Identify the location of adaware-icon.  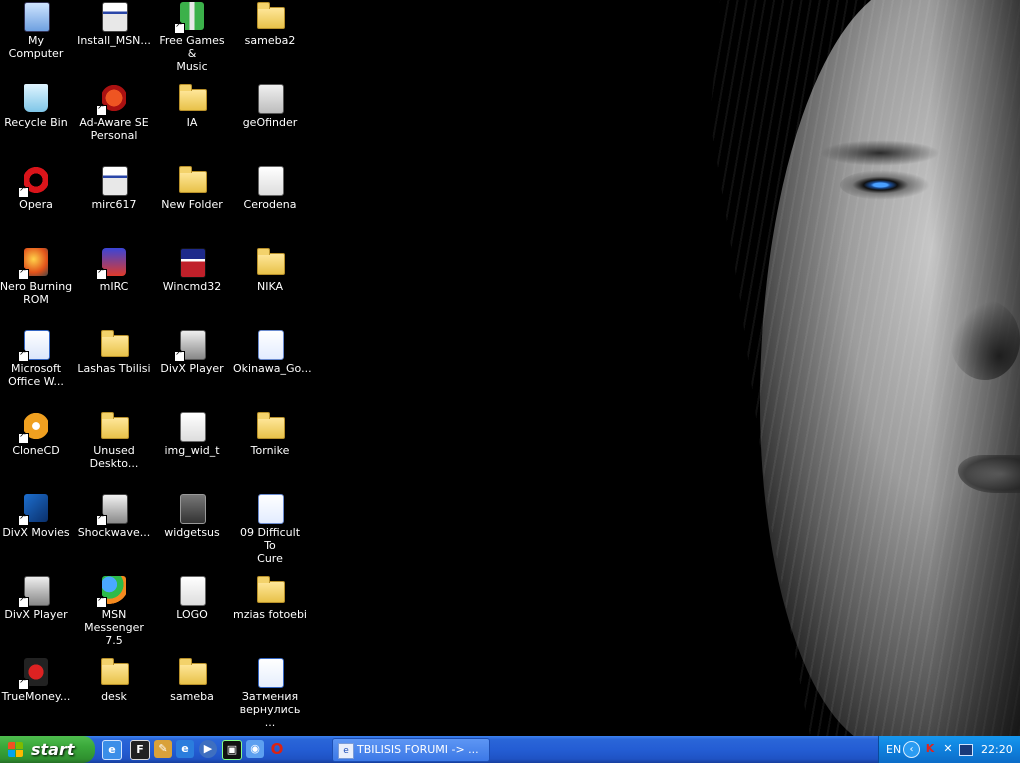
(113, 99).